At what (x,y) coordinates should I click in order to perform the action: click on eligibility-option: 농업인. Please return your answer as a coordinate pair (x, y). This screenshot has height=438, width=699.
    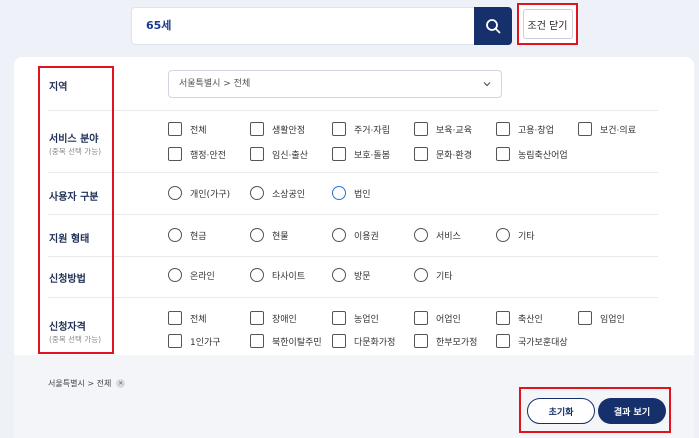
    Looking at the image, I should click on (355, 318).